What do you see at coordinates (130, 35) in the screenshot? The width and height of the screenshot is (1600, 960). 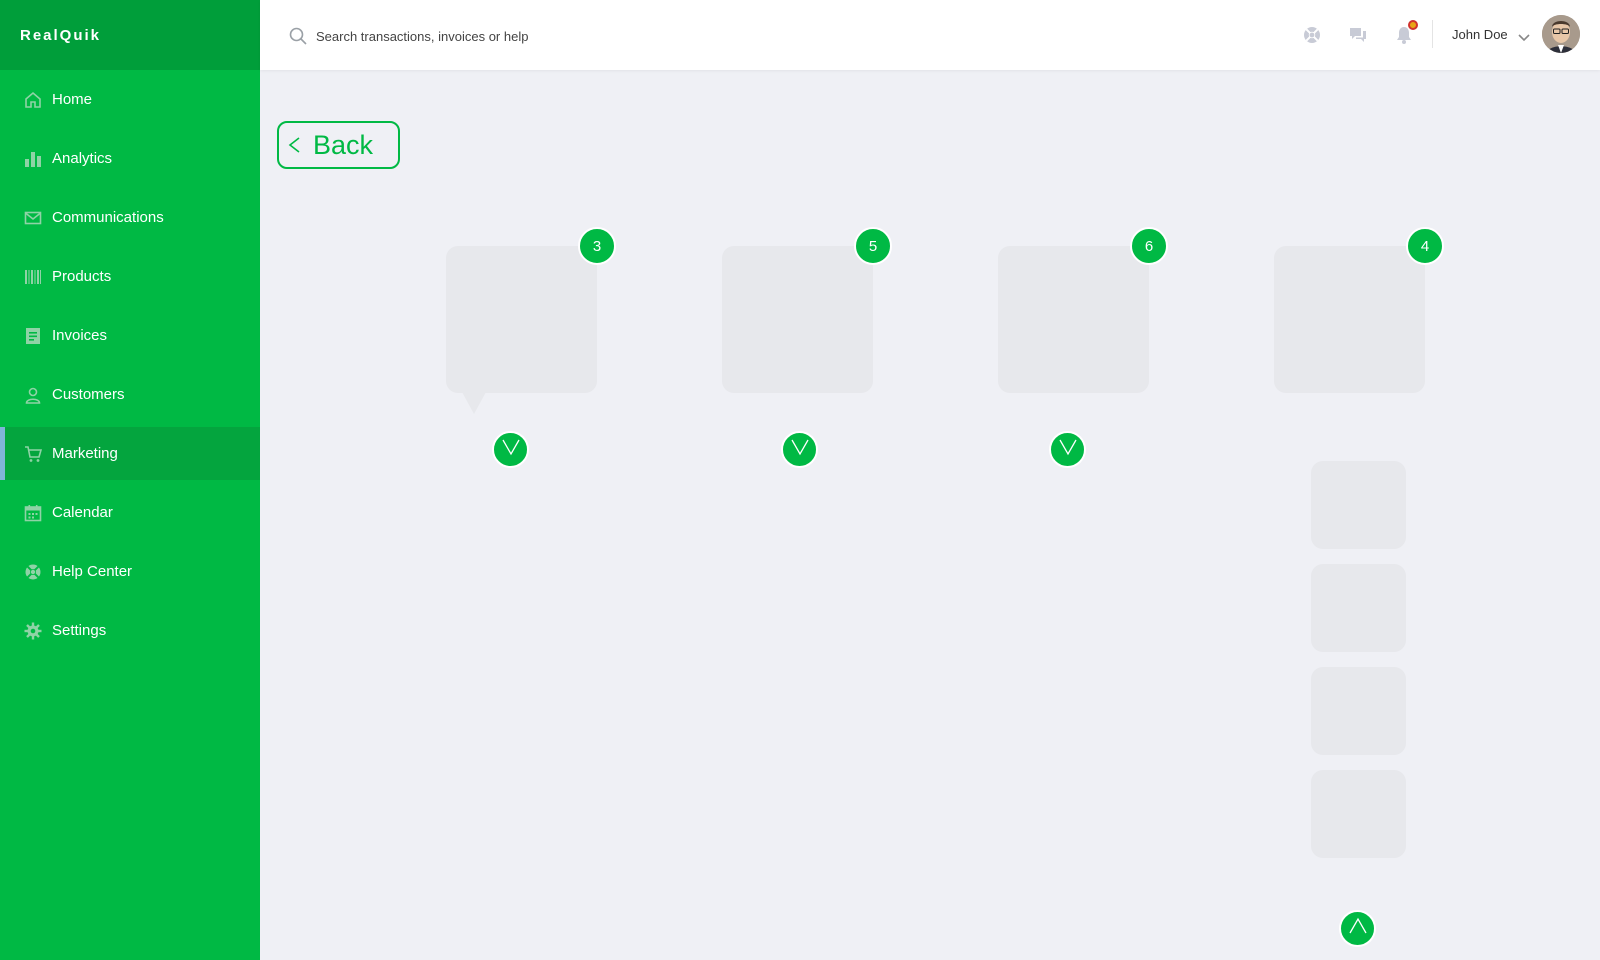 I see `brand-logo: RealQuik` at bounding box center [130, 35].